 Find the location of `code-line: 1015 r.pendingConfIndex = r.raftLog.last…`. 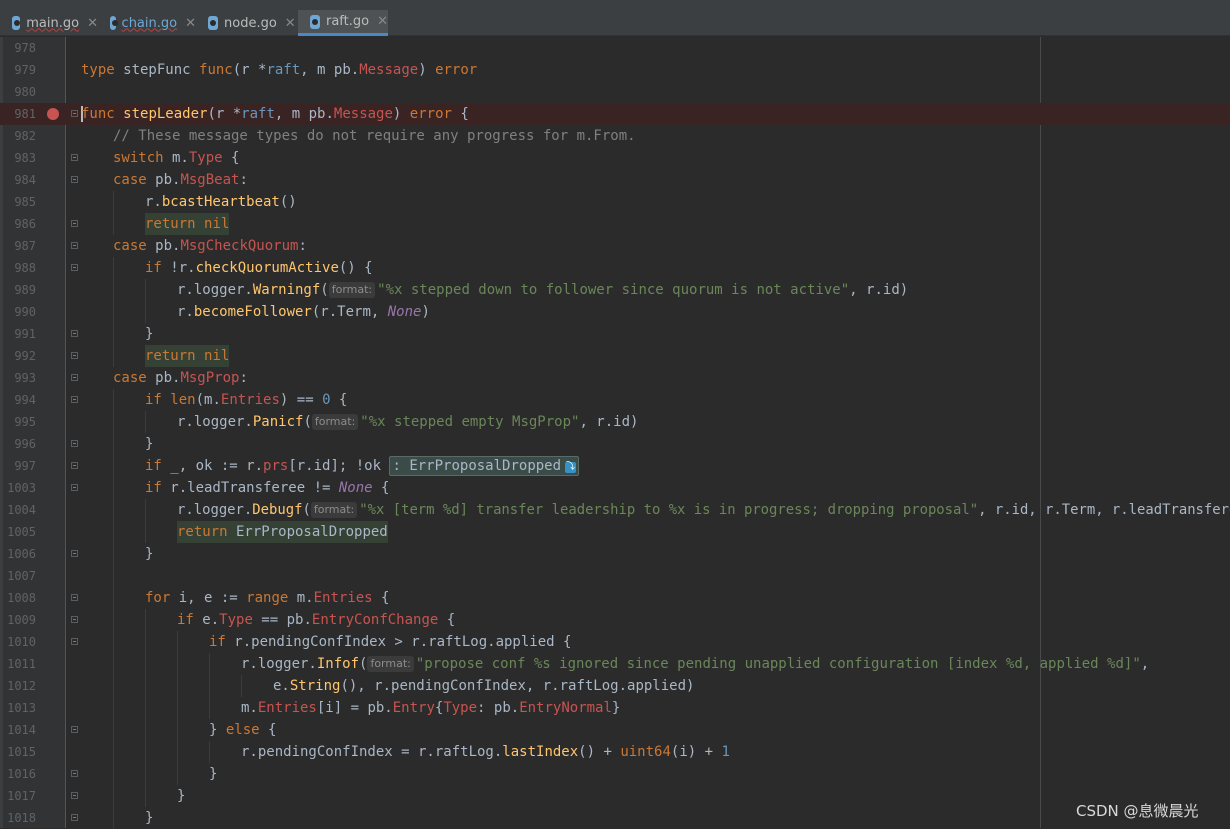

code-line: 1015 r.pendingConfIndex = r.raftLog.last… is located at coordinates (615, 752).